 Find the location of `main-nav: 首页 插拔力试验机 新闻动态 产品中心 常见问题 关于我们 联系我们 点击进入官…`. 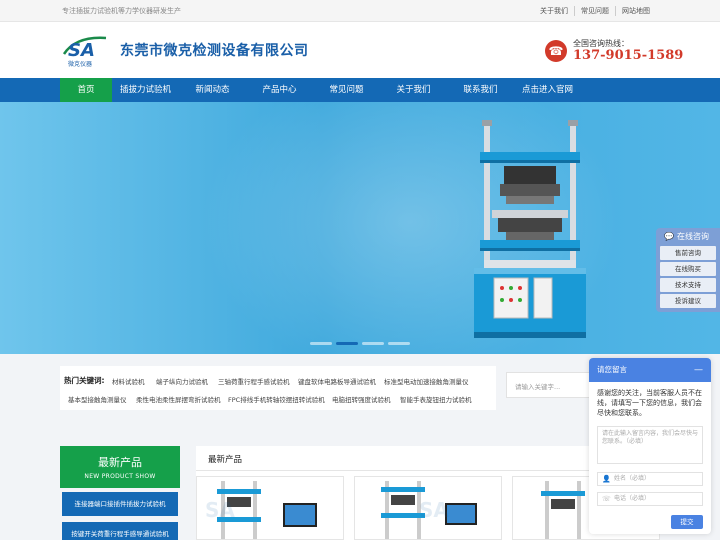

main-nav: 首页 插拔力试验机 新闻动态 产品中心 常见问题 关于我们 联系我们 点击进入官… is located at coordinates (360, 90).